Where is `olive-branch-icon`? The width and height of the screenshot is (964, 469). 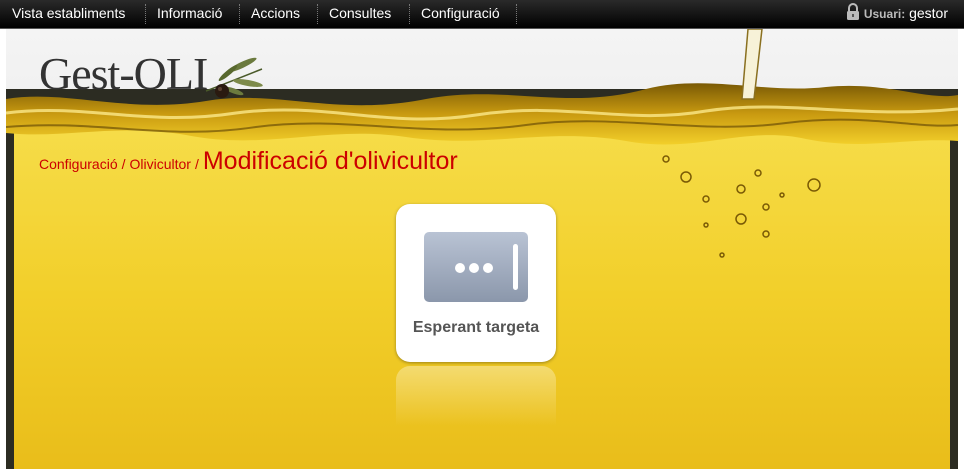
olive-branch-icon is located at coordinates (234, 77).